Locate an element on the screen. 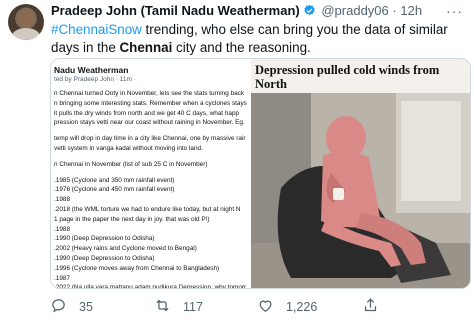 The width and height of the screenshot is (474, 331). more-options-icon: ··· is located at coordinates (454, 11).